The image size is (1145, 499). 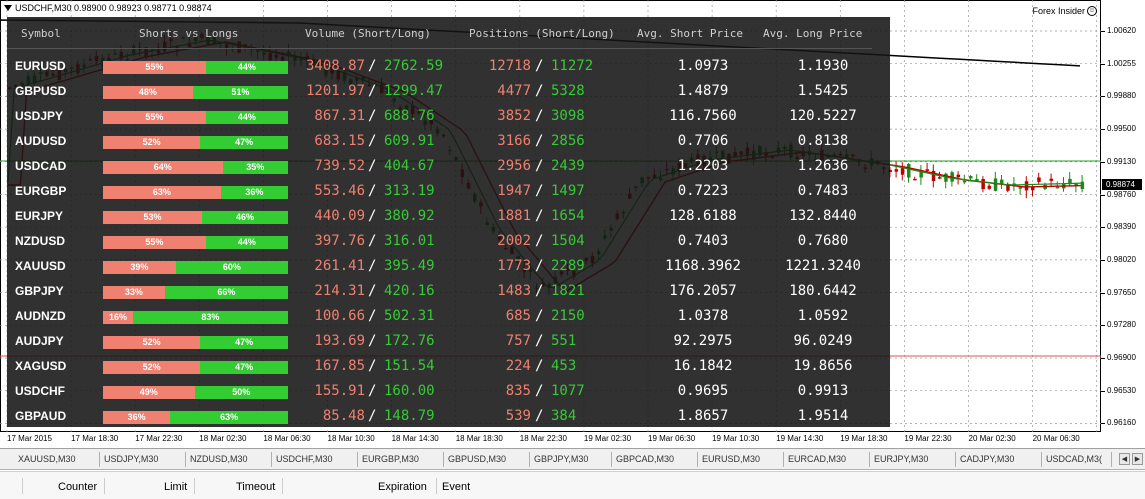 What do you see at coordinates (315, 459) in the screenshot?
I see `chart-tab: USDCHF,M30` at bounding box center [315, 459].